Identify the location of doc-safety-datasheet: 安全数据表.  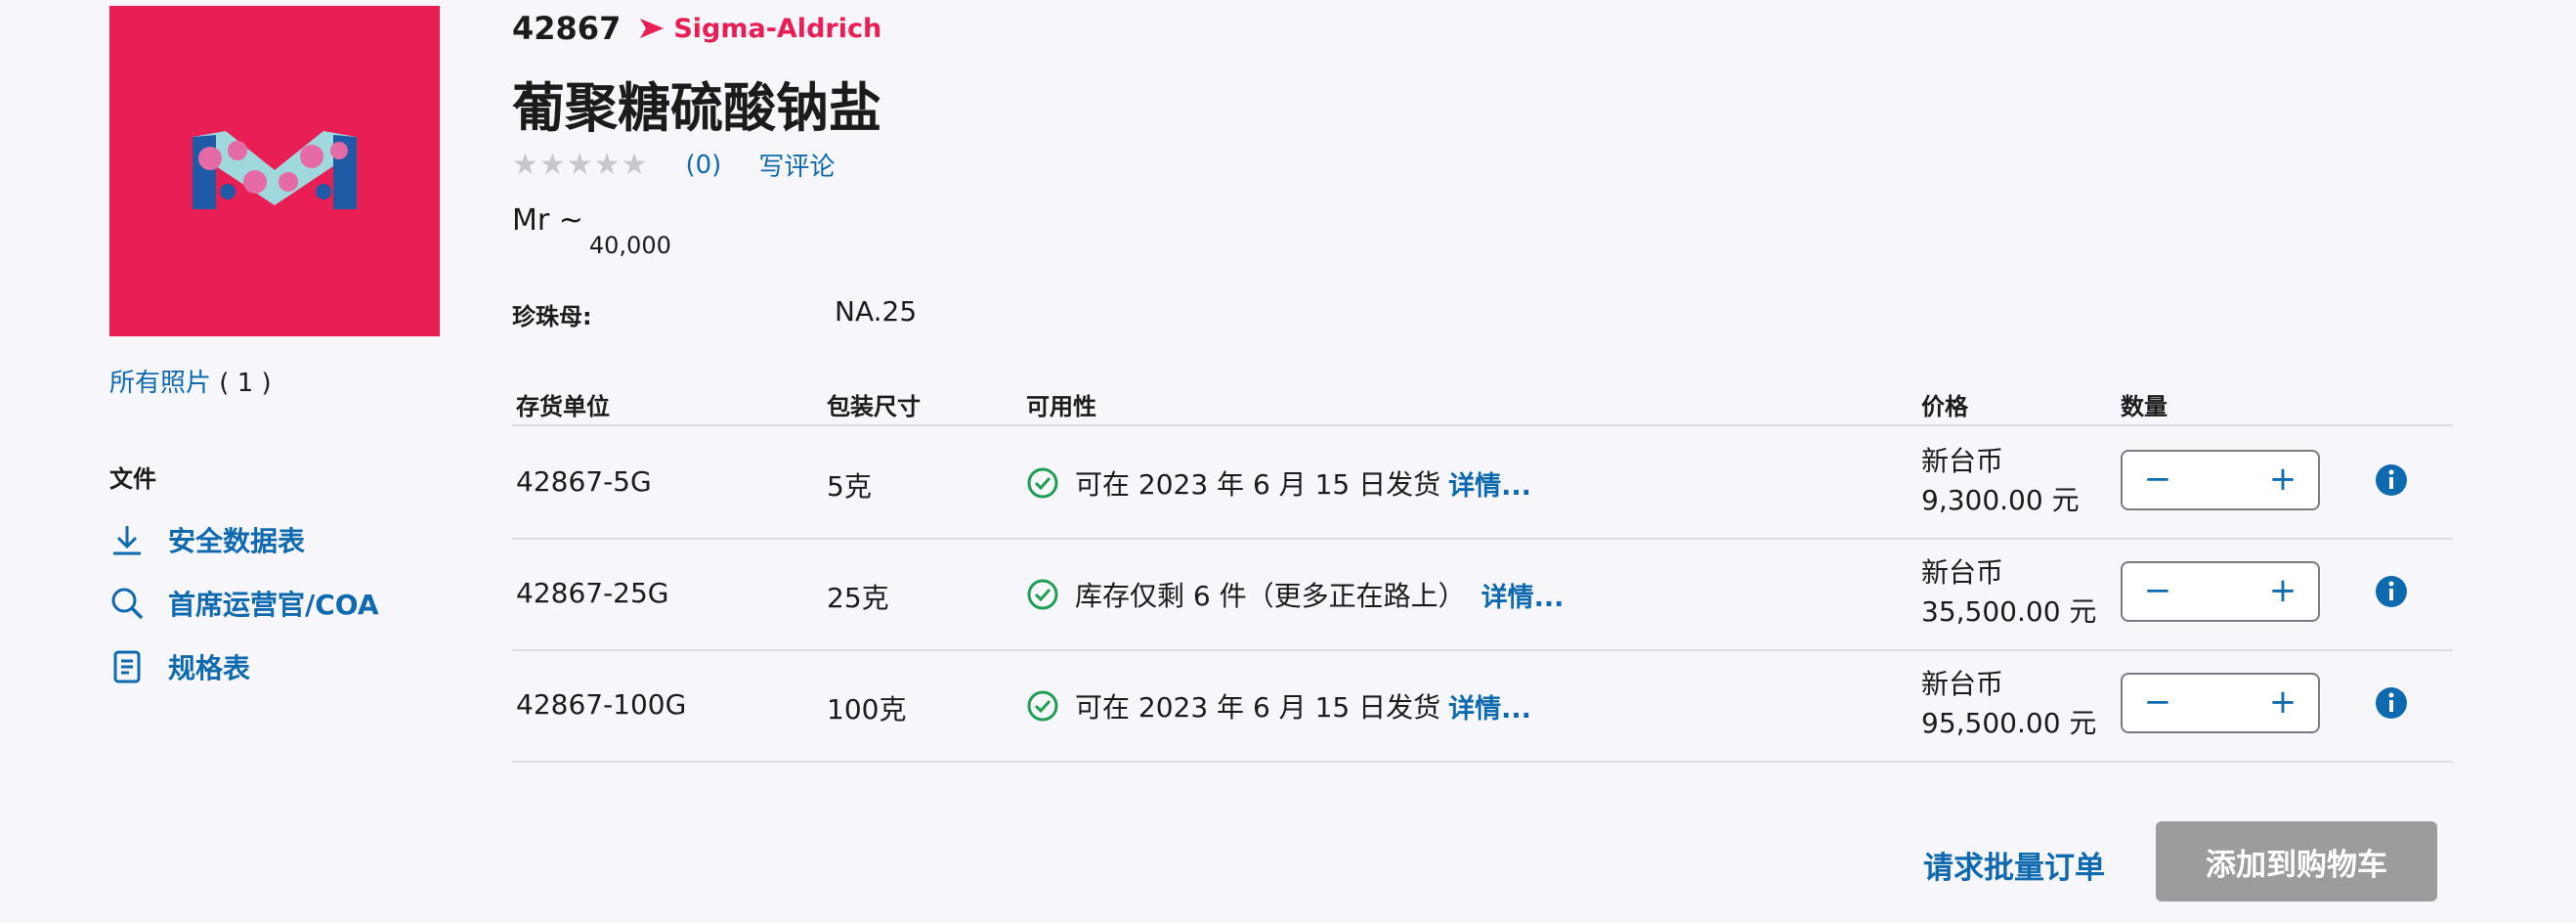
(207, 539).